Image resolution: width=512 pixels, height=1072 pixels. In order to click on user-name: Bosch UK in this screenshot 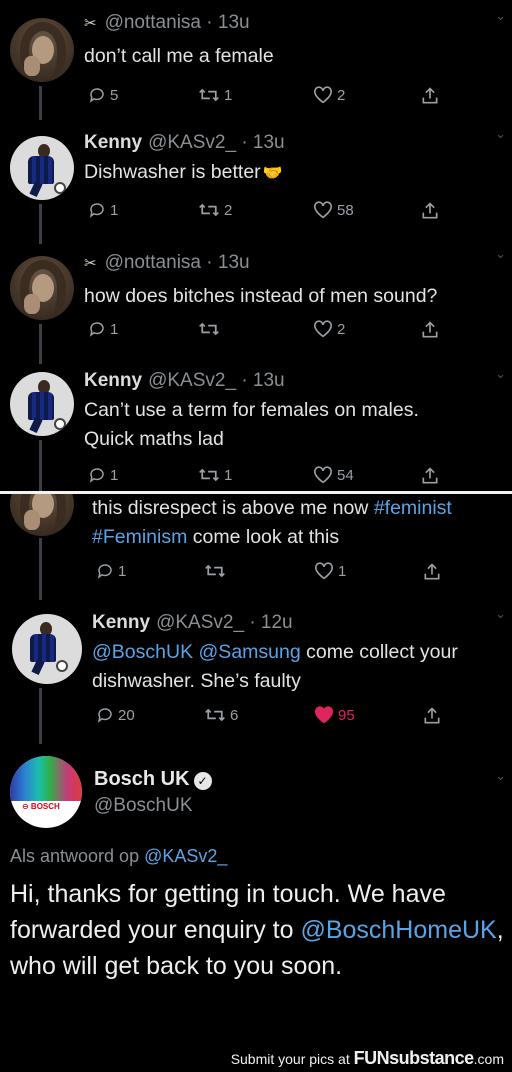, I will do `click(142, 779)`.